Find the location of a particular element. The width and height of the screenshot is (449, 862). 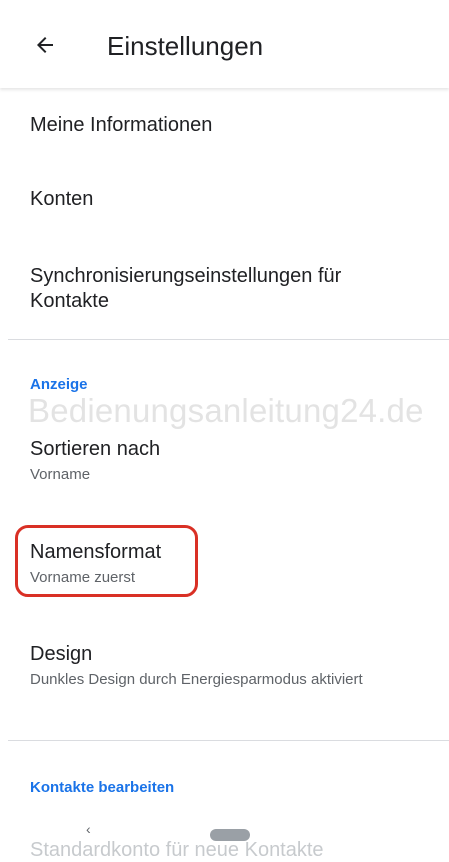

page-title: Einstellungen is located at coordinates (185, 46).